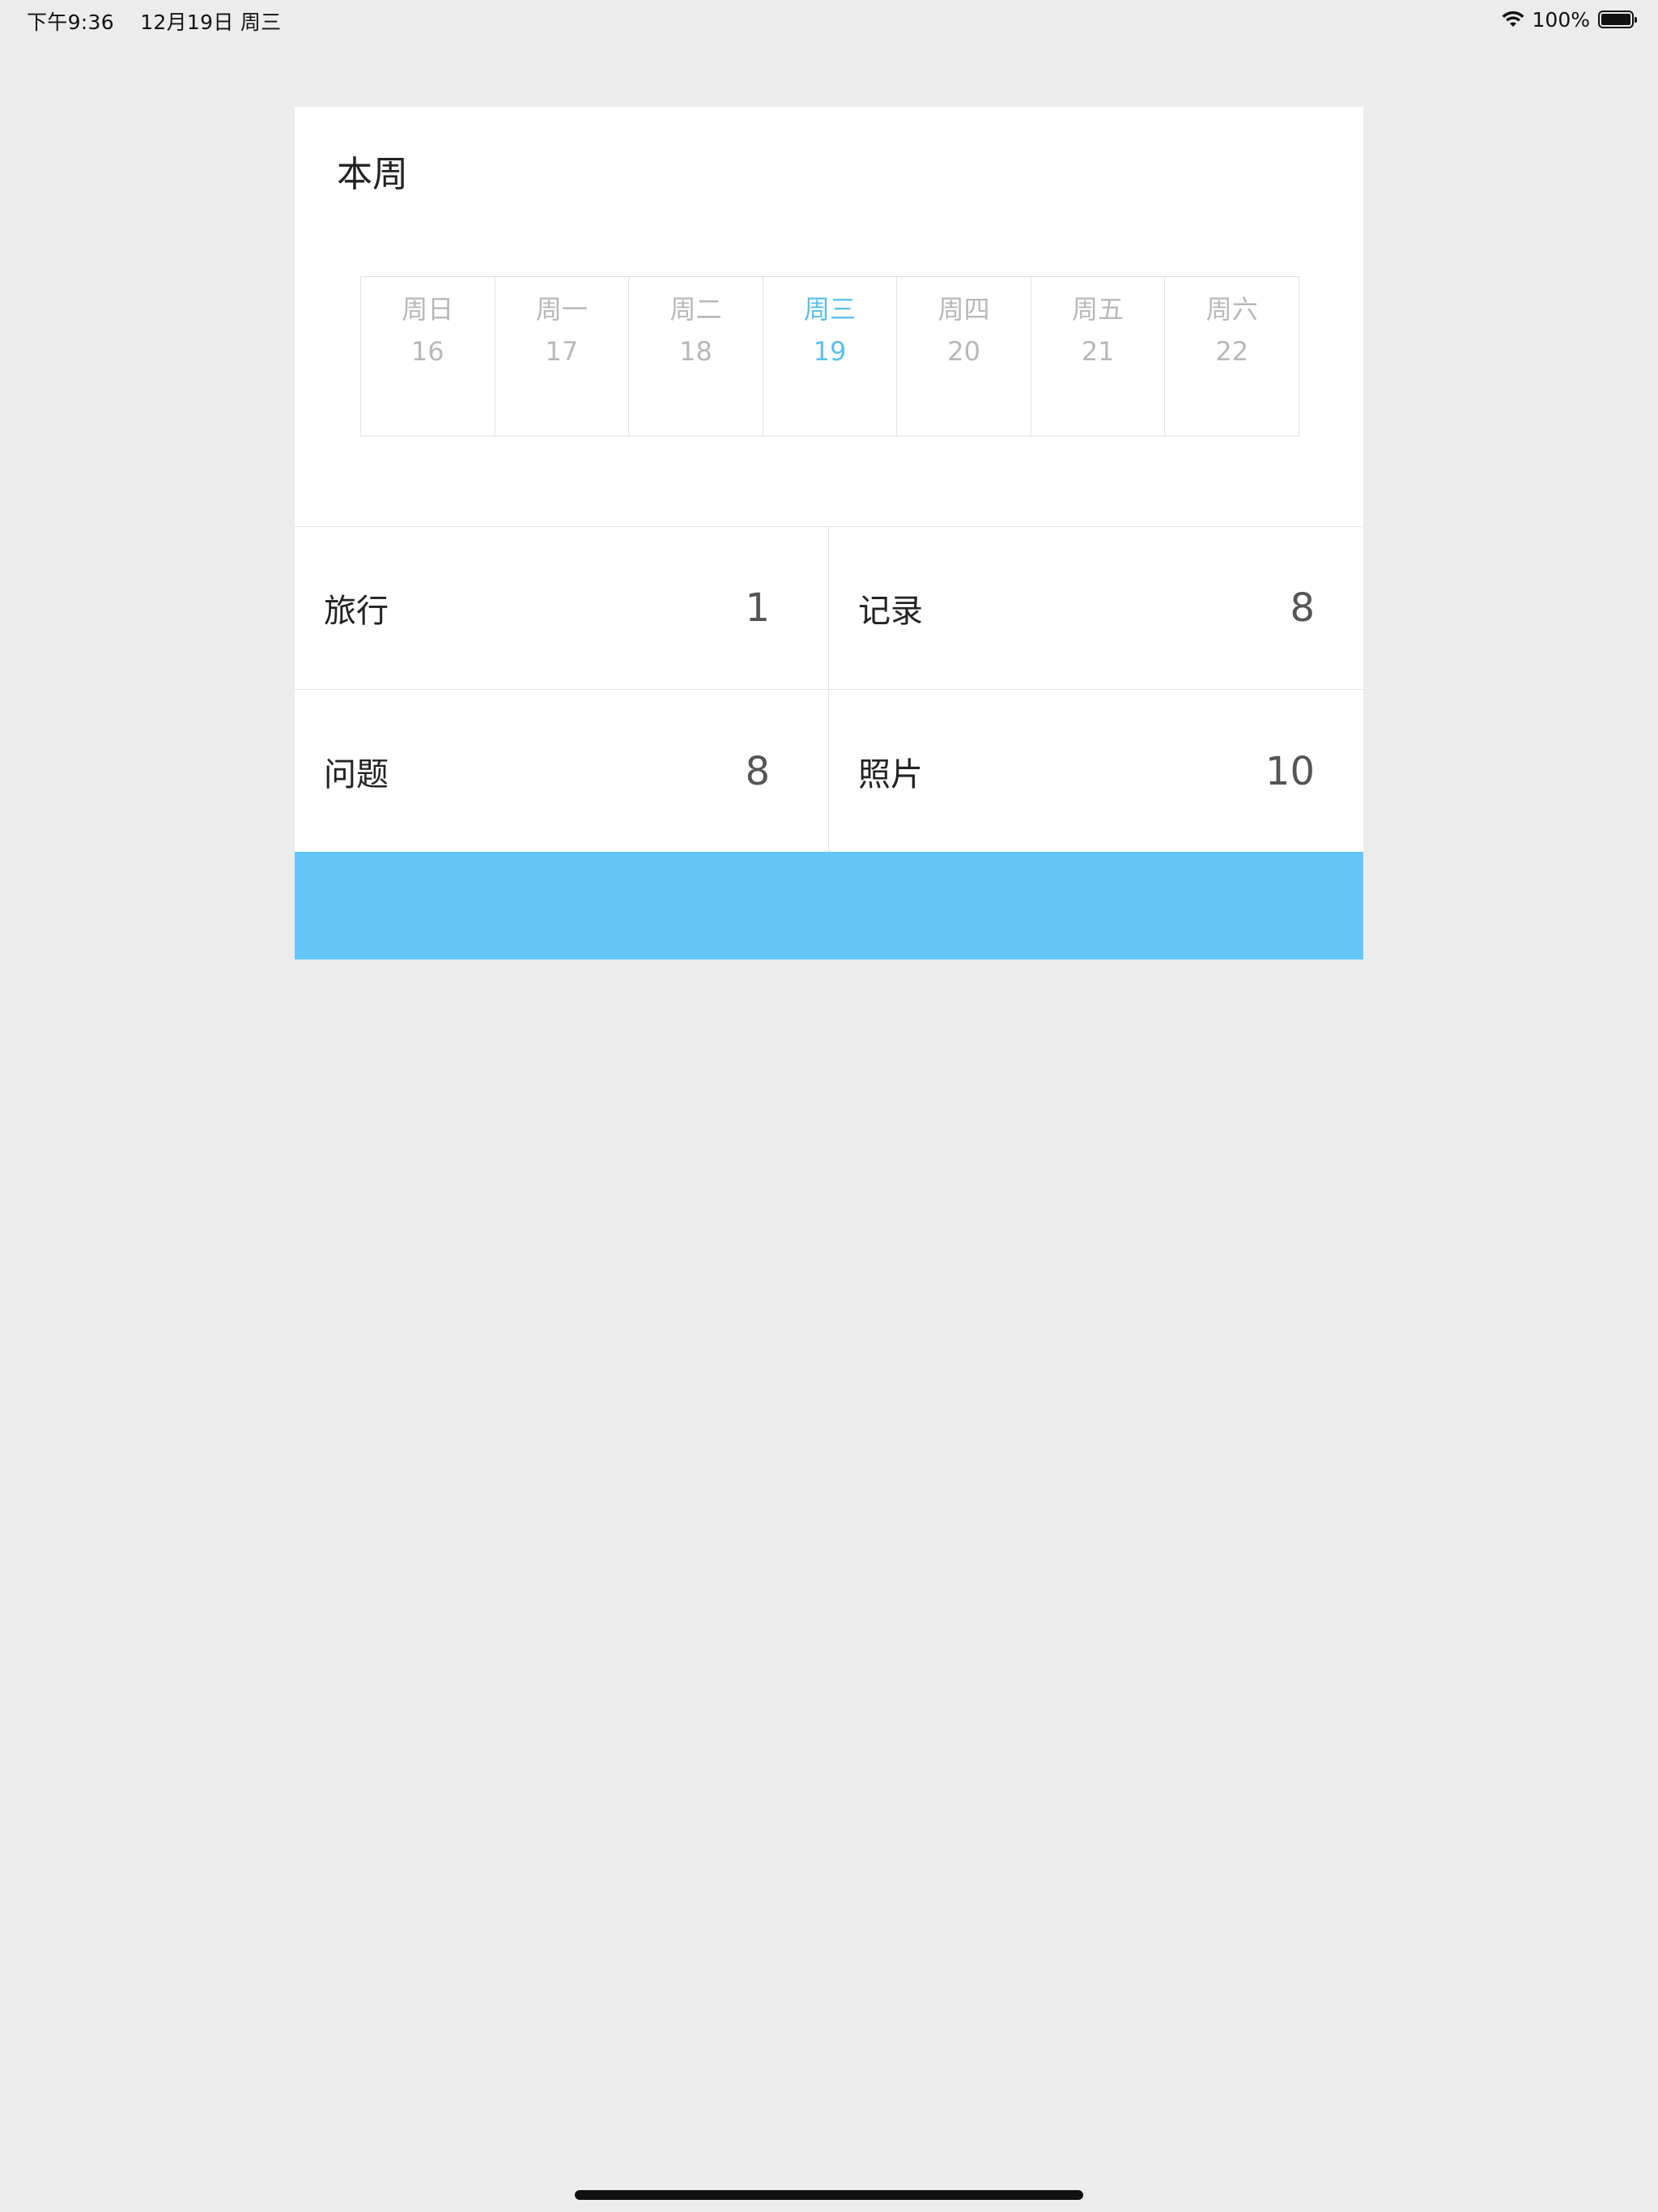 This screenshot has width=1658, height=2212. I want to click on day-name: 周一, so click(561, 310).